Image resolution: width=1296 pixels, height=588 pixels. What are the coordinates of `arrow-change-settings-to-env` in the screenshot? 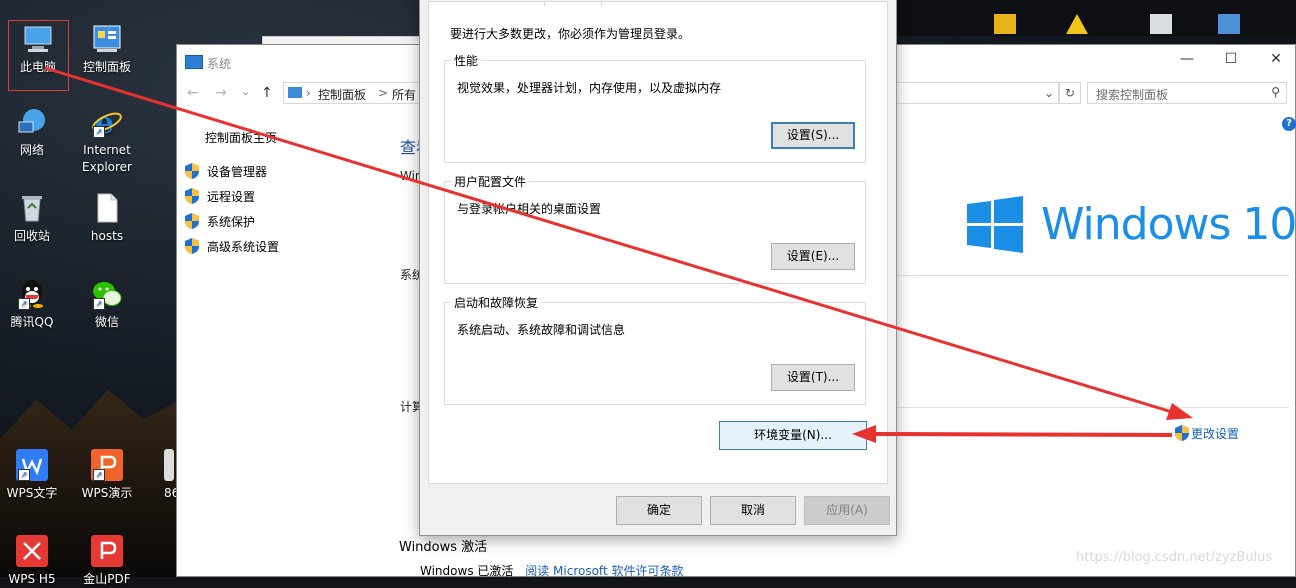 It's located at (1022, 434).